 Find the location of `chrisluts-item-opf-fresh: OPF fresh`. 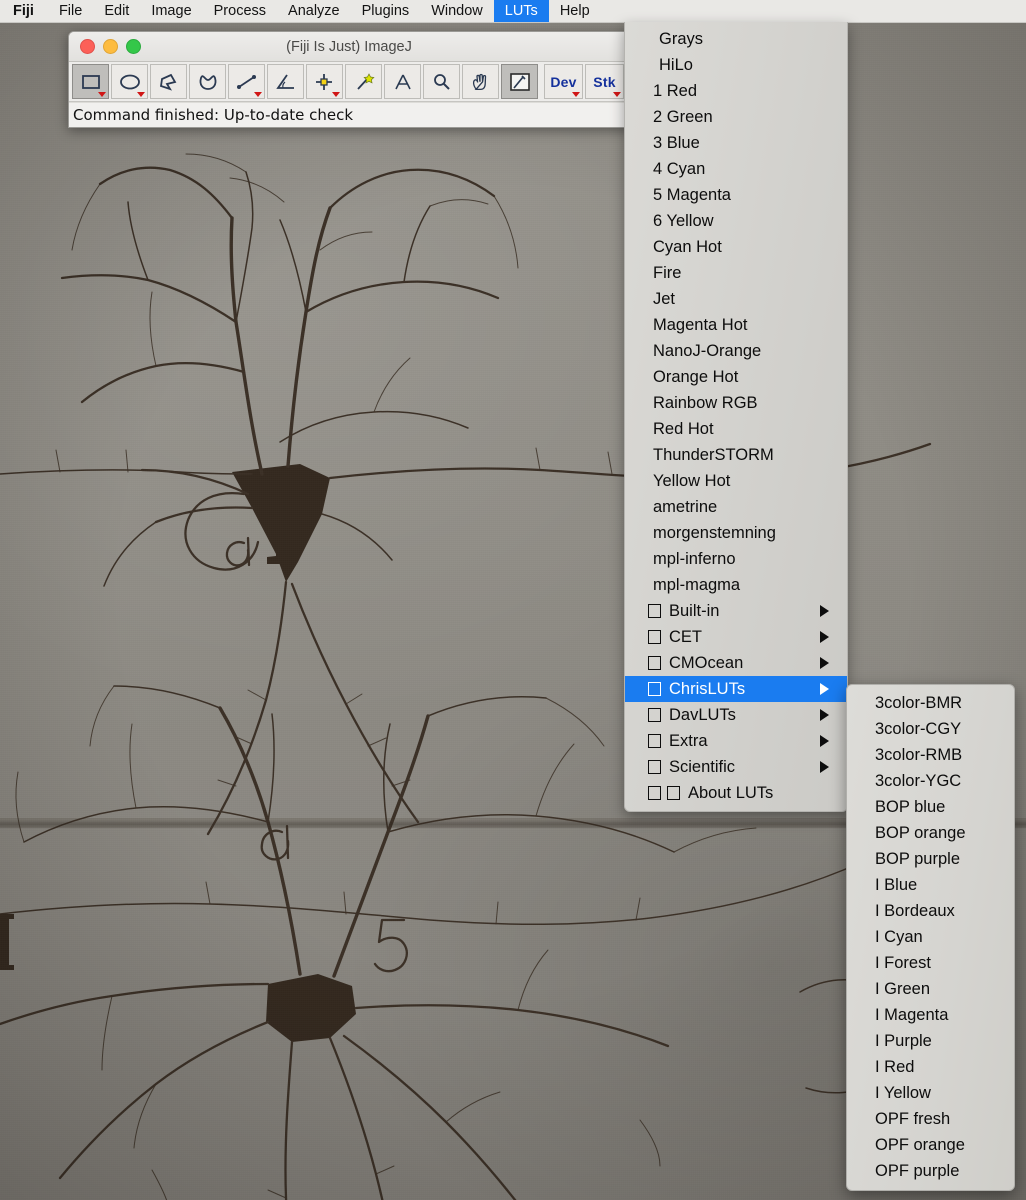

chrisluts-item-opf-fresh: OPF fresh is located at coordinates (930, 1119).